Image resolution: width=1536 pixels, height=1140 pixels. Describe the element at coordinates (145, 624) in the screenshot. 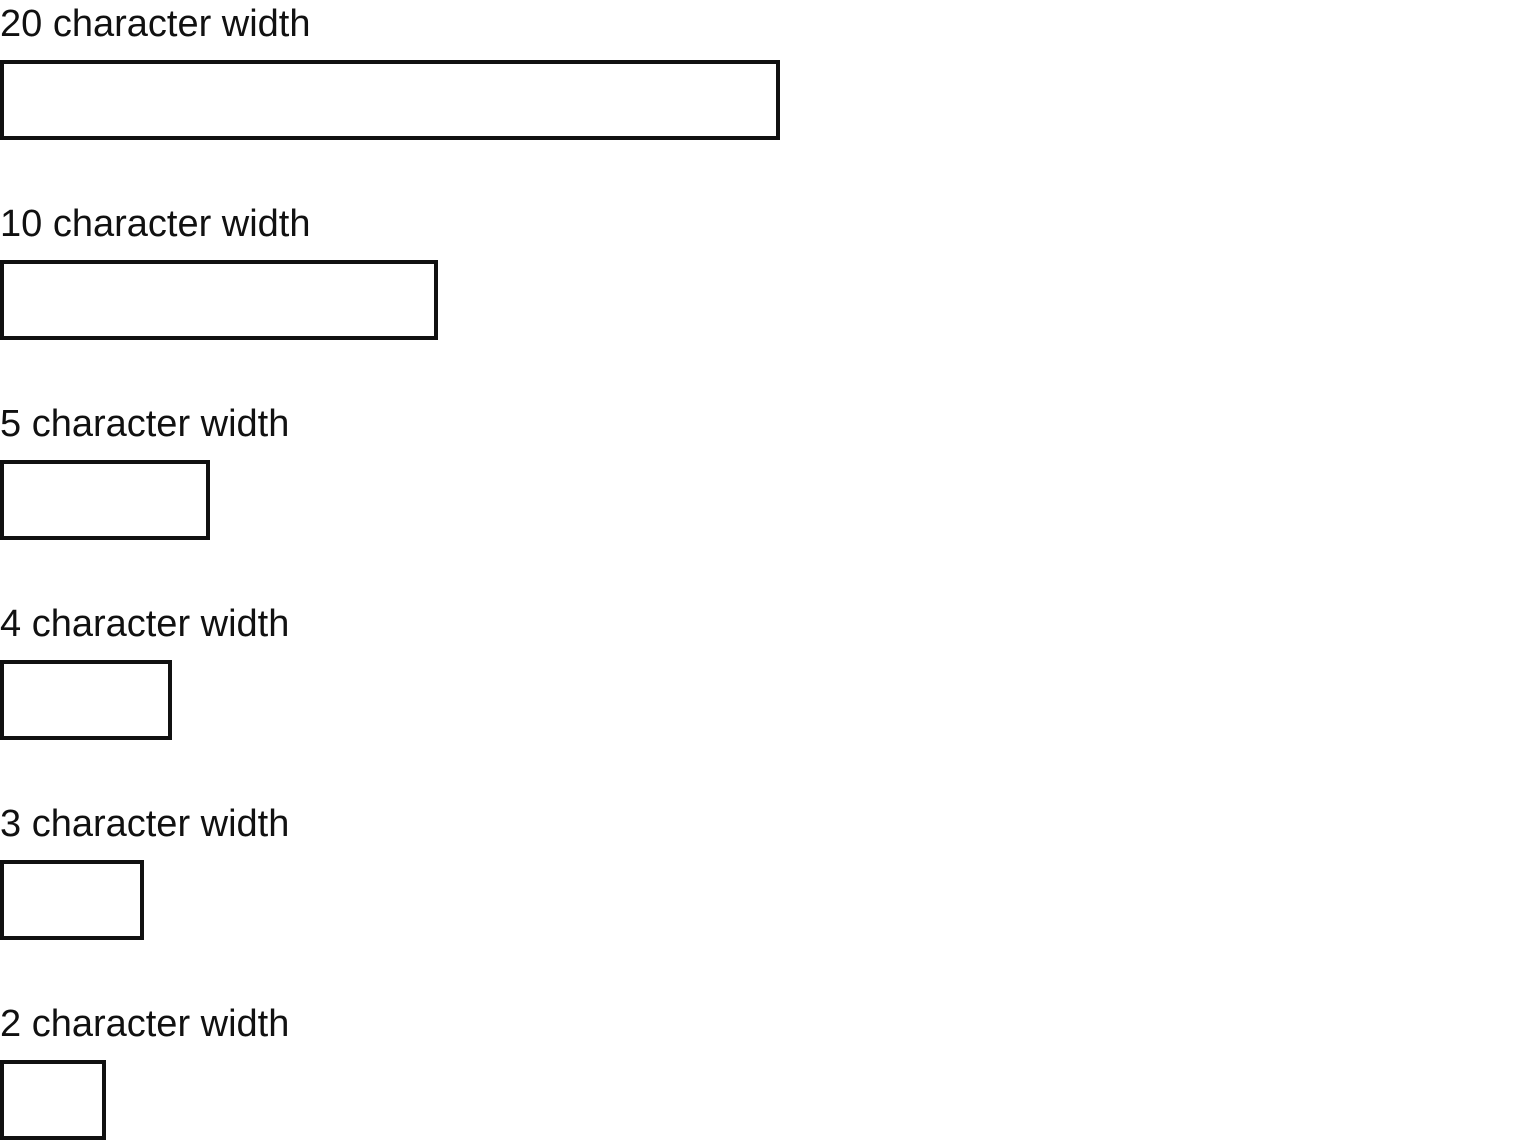

I see `field-label-4-char: 4 character width` at that location.